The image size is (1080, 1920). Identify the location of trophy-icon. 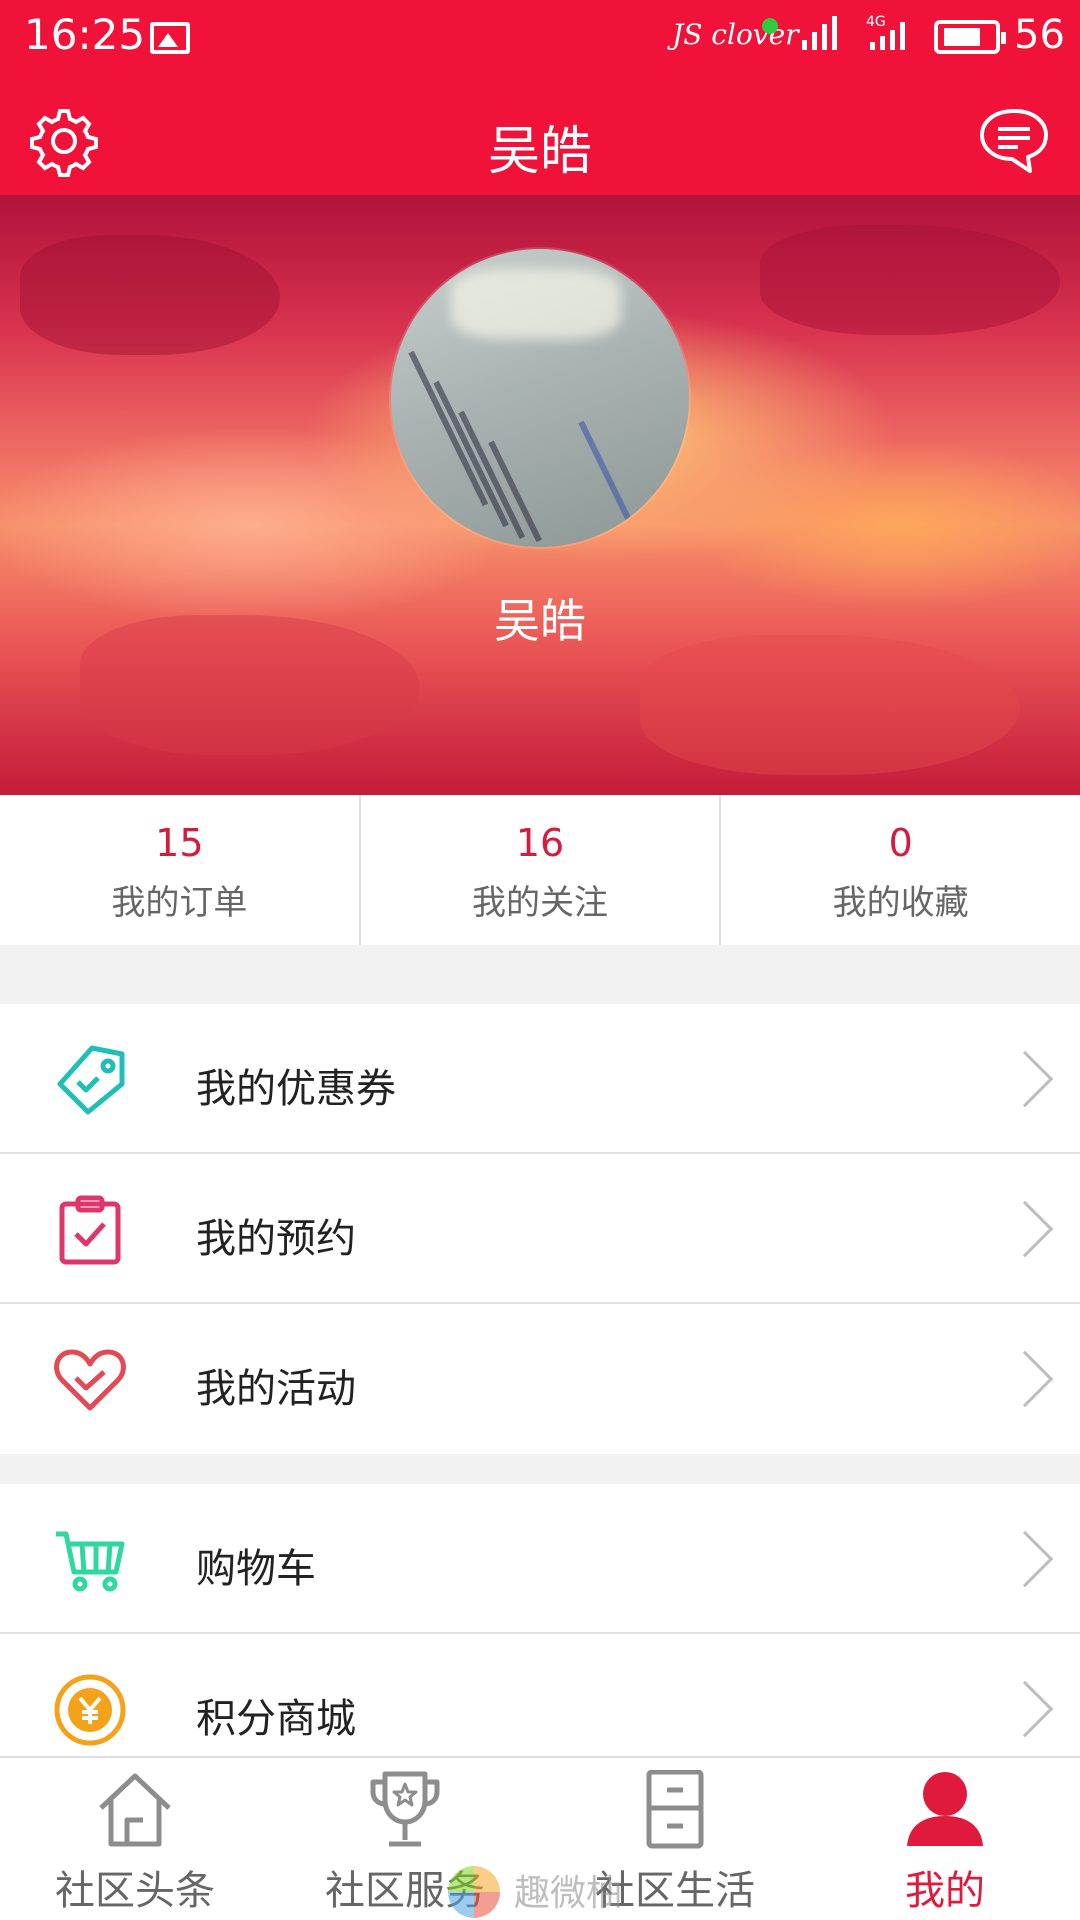
(405, 1809).